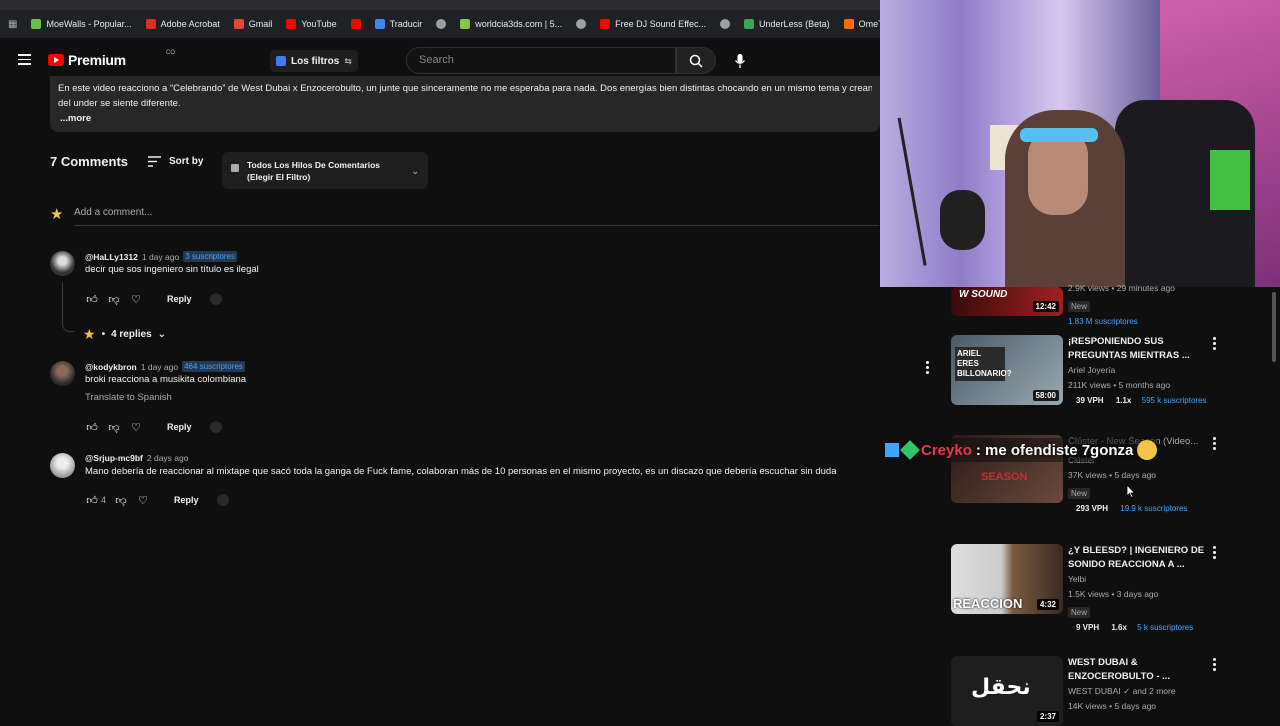  What do you see at coordinates (157, 500) in the screenshot?
I see `comment-actions: 👍︎ 4 👎︎ ♡ Reply` at bounding box center [157, 500].